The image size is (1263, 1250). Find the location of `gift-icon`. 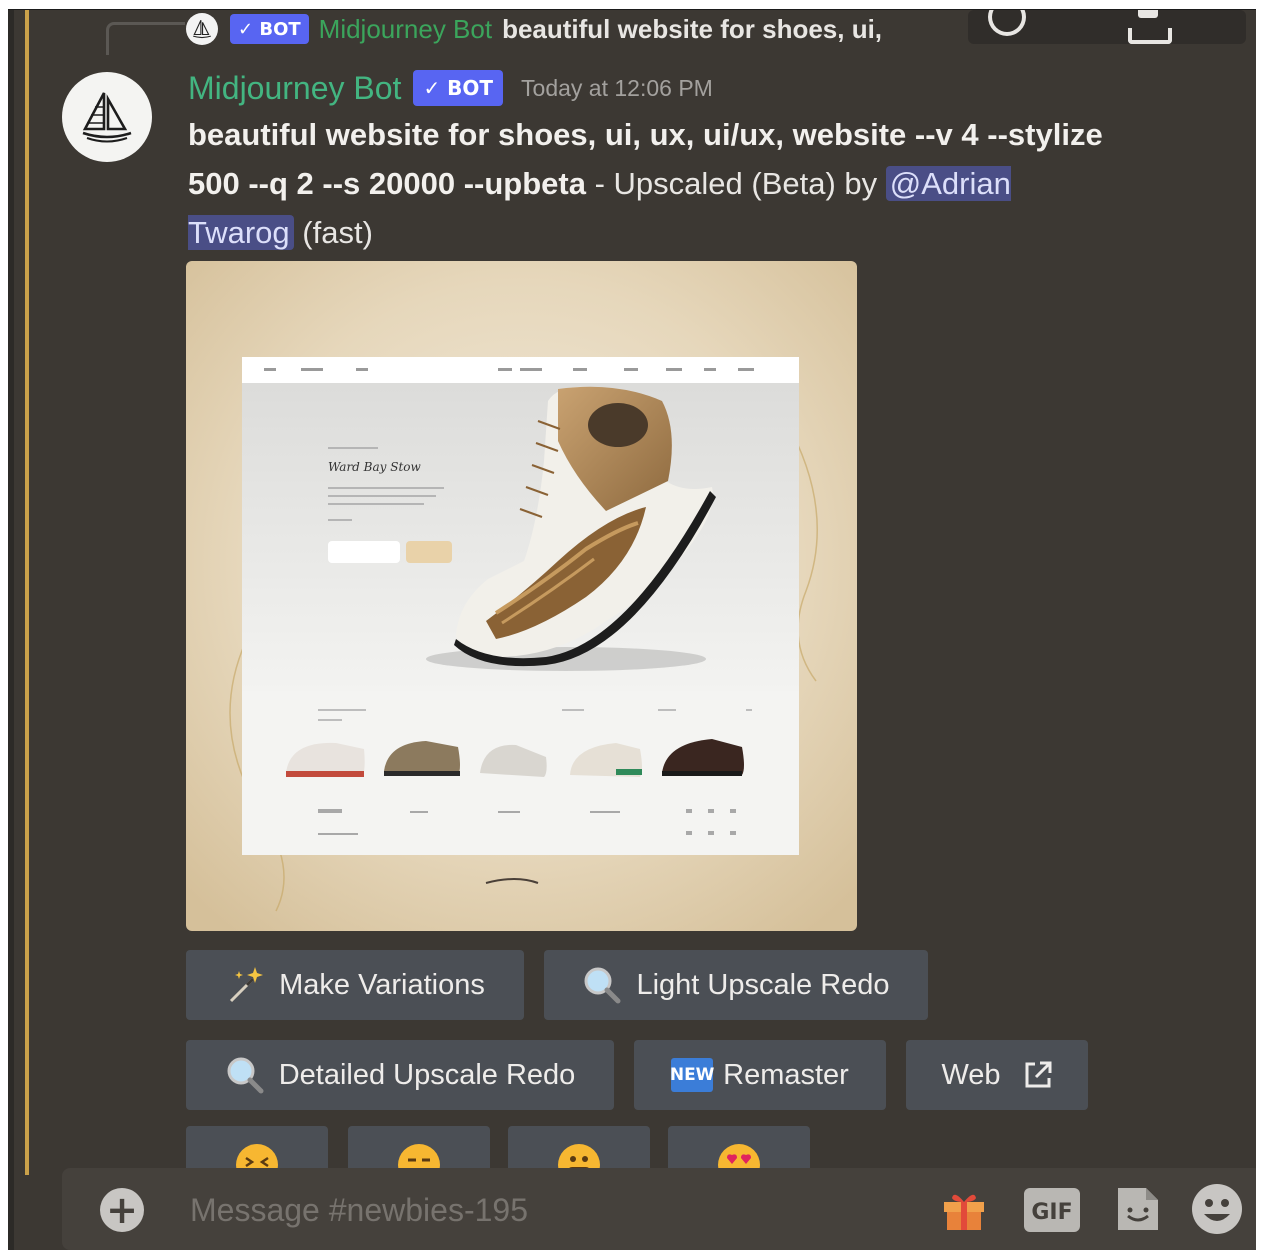

gift-icon is located at coordinates (964, 1212).